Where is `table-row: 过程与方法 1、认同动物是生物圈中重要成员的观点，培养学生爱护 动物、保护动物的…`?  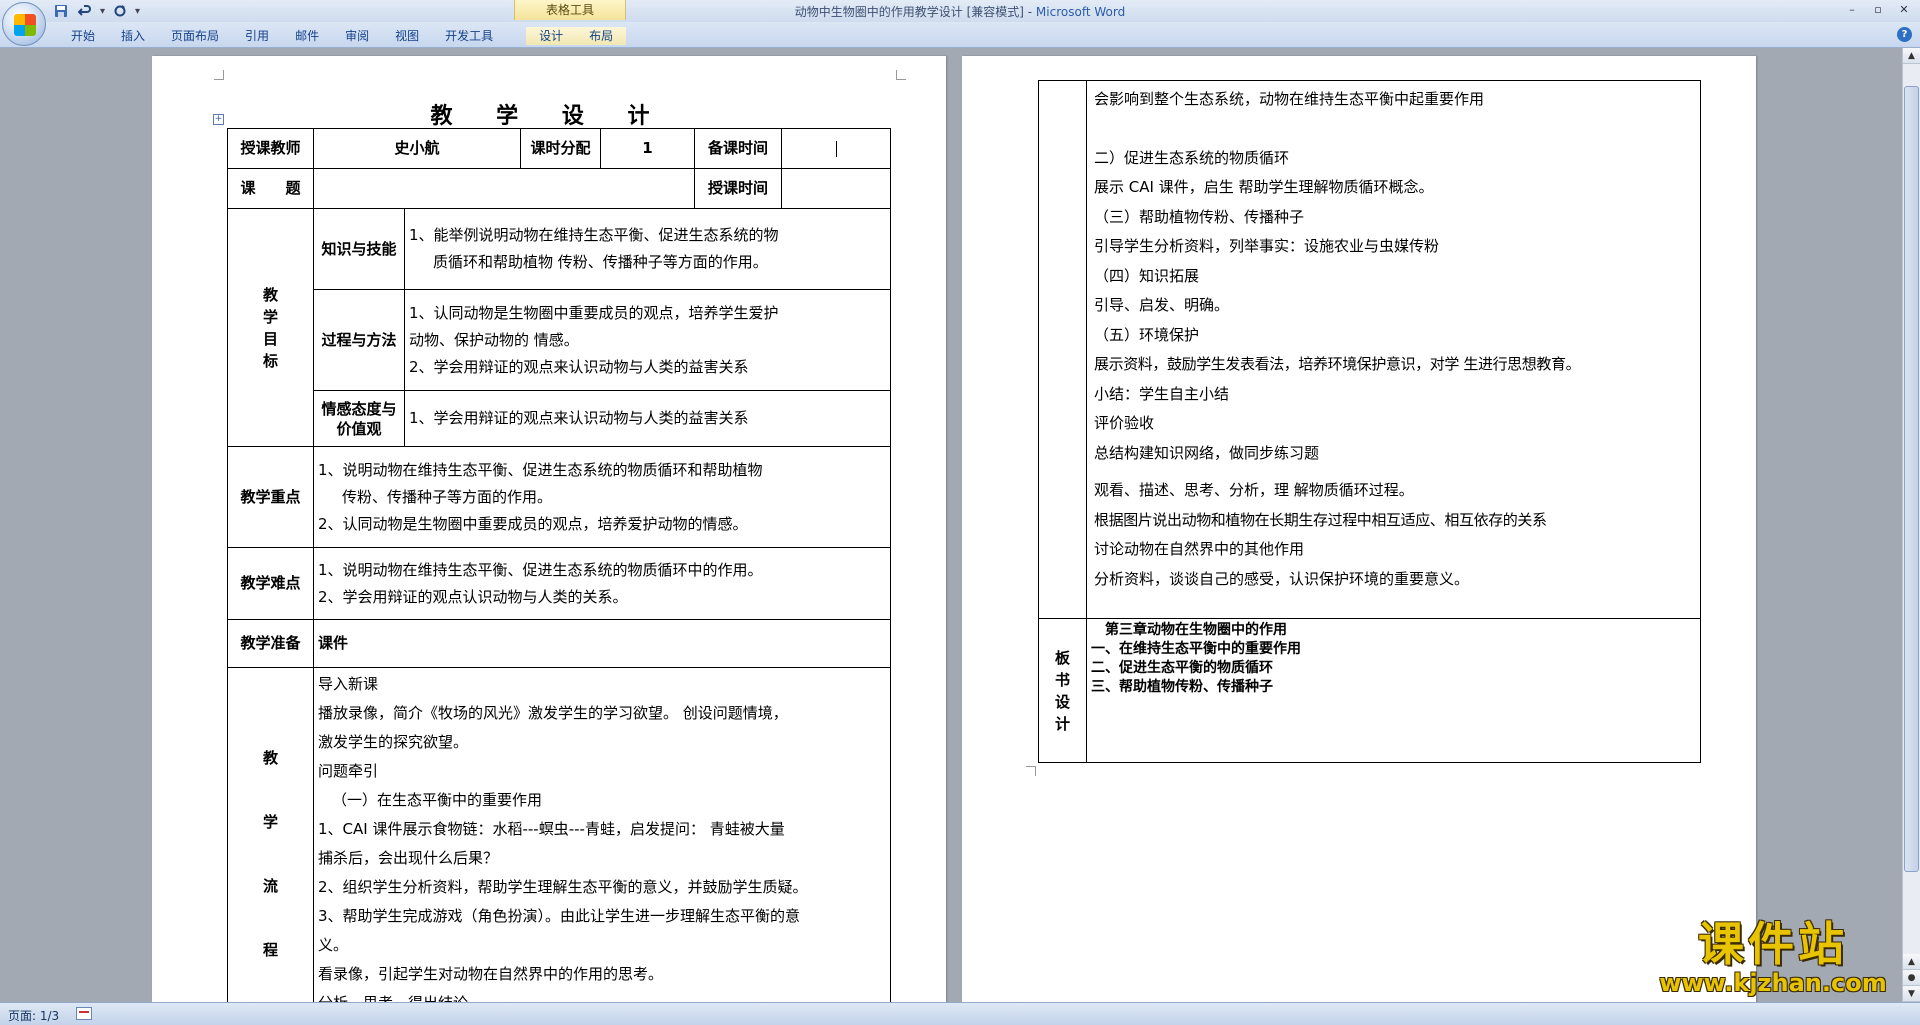 table-row: 过程与方法 1、认同动物是生物圈中重要成员的观点，培养学生爱护 动物、保护动物的… is located at coordinates (560, 340).